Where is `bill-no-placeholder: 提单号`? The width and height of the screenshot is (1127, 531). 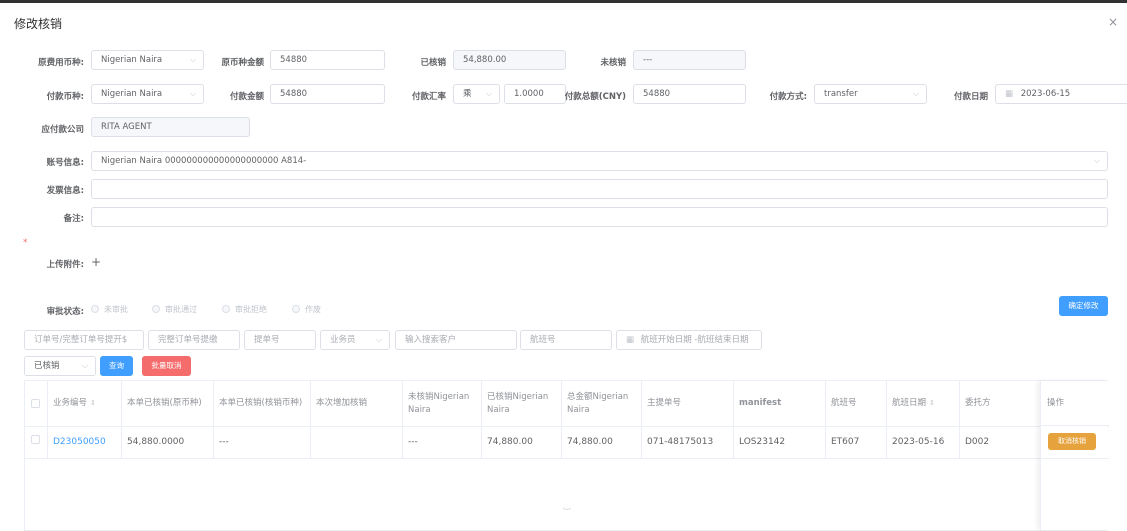 bill-no-placeholder: 提单号 is located at coordinates (267, 340).